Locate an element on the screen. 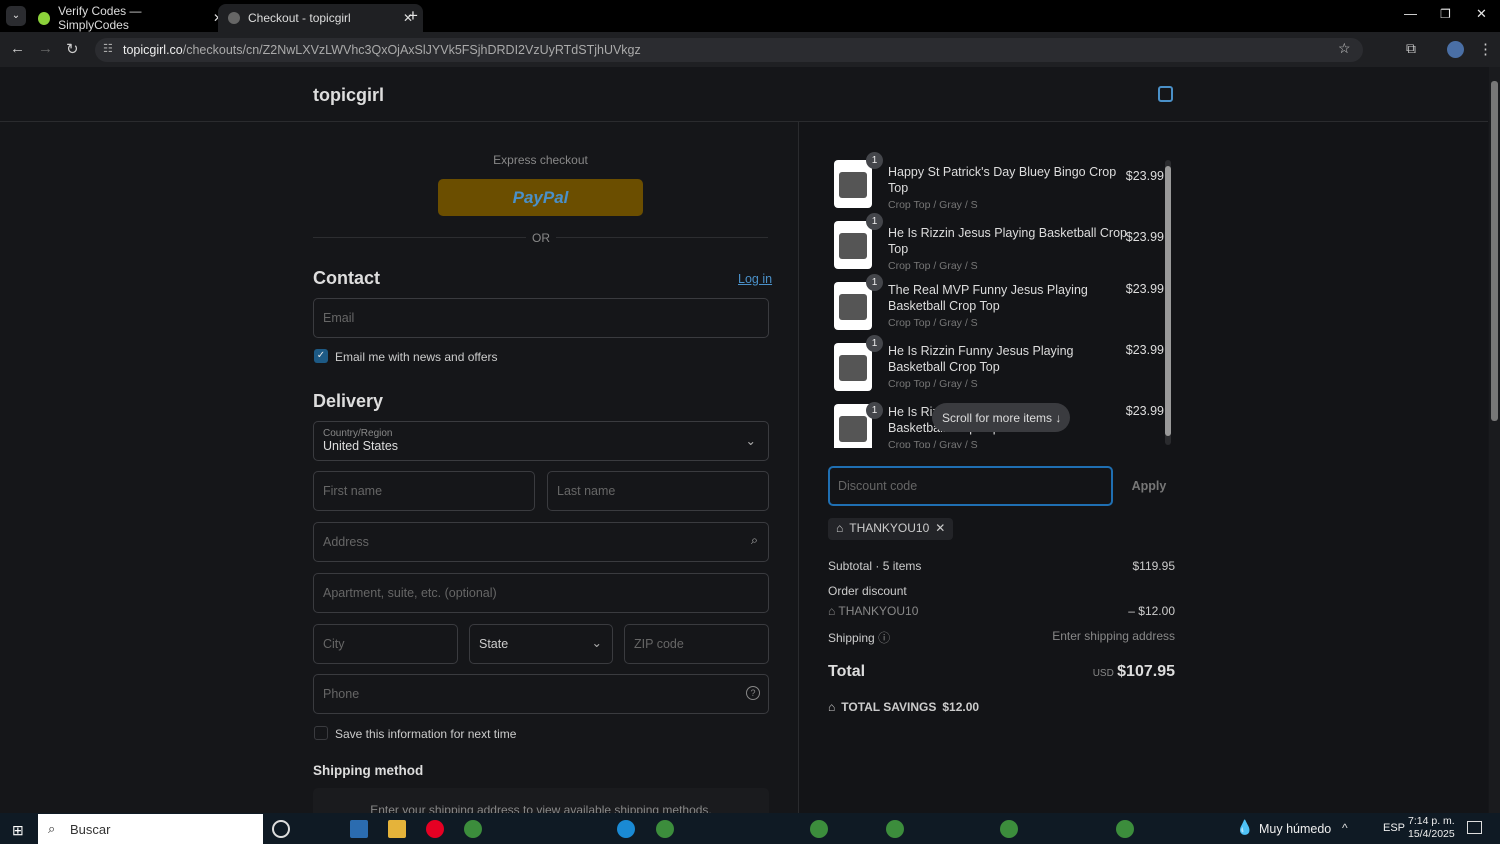 The width and height of the screenshot is (1500, 844). new-tab-button: + is located at coordinates (413, 16).